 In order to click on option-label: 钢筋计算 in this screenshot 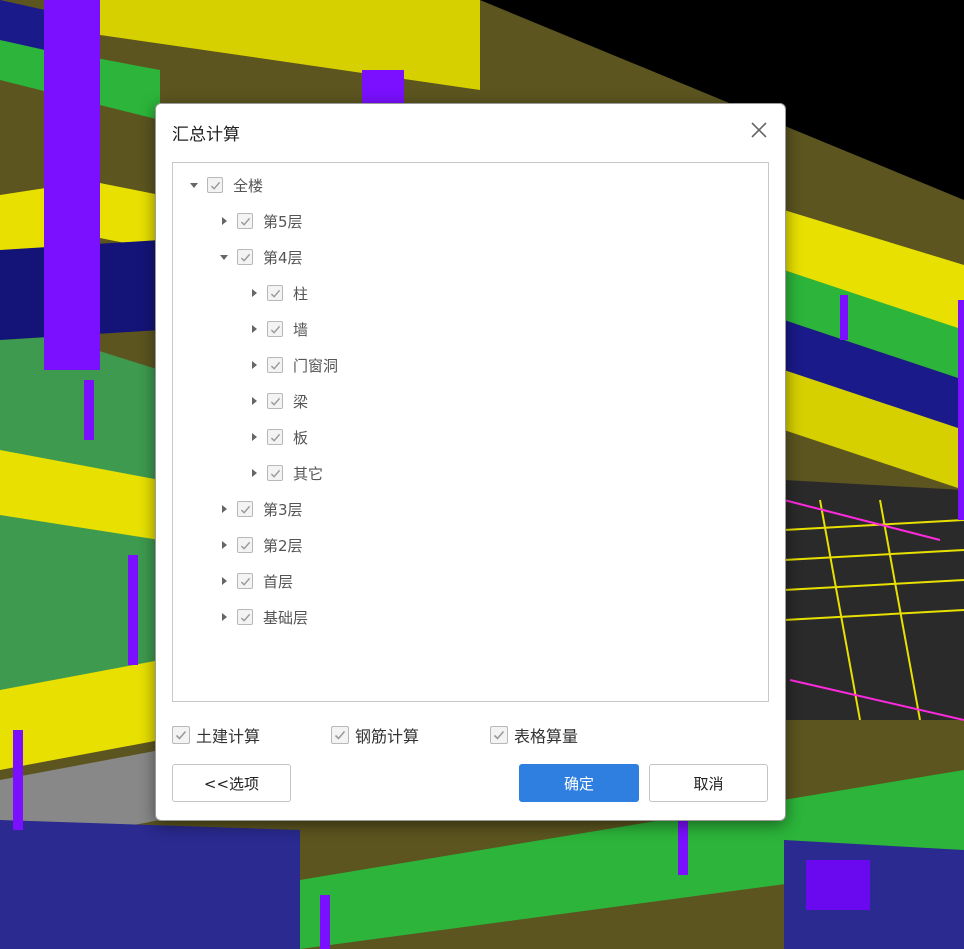, I will do `click(387, 736)`.